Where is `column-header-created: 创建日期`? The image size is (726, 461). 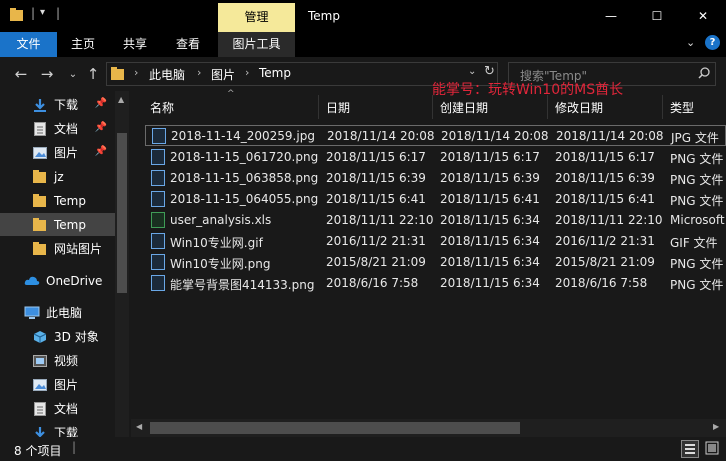
column-header-created: 创建日期 is located at coordinates (464, 107).